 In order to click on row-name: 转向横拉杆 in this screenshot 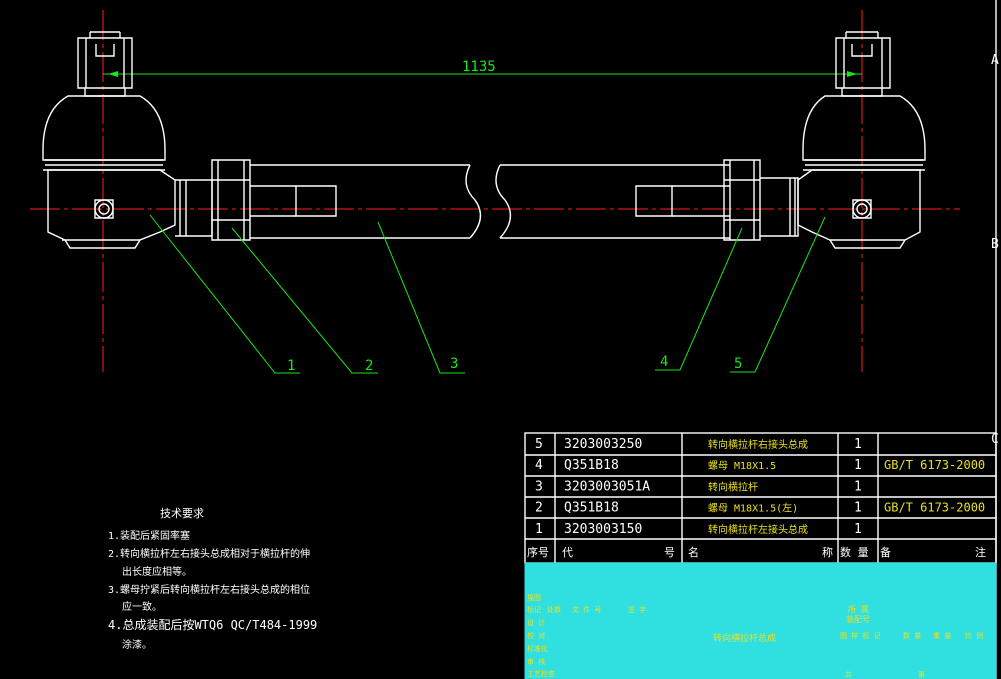, I will do `click(733, 486)`.